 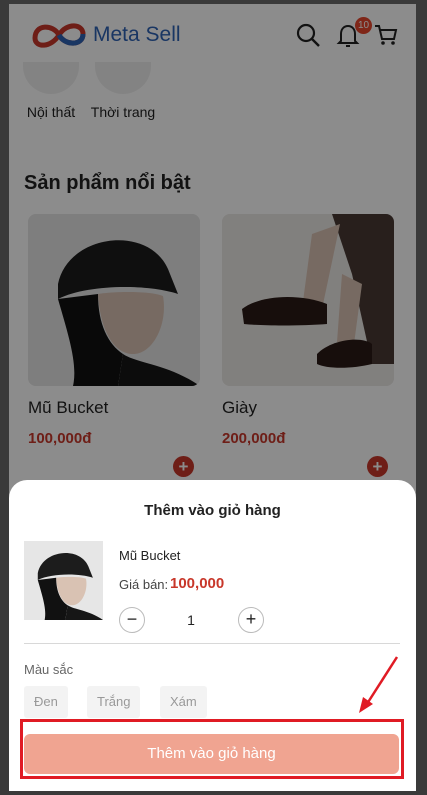 I want to click on sheet-product-thumbnail, so click(x=63, y=580).